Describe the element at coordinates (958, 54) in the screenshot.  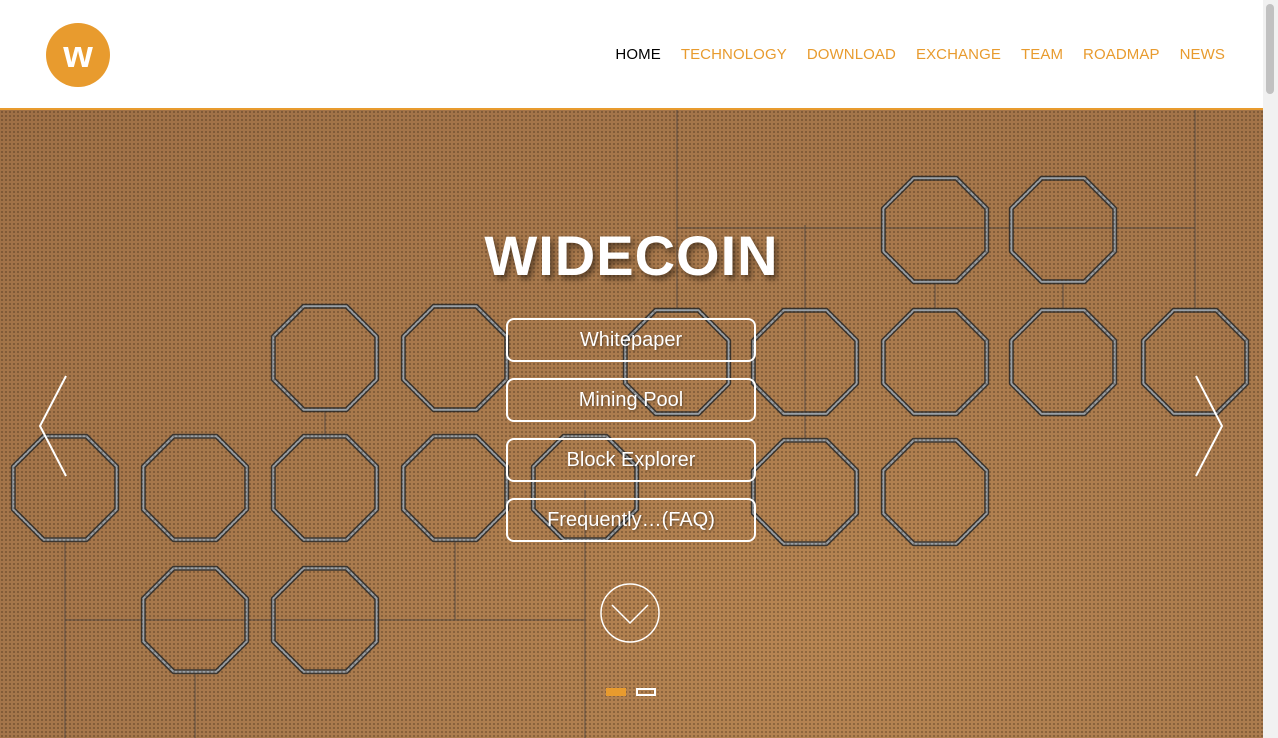
I see `nav-exchange: EXCHANGE` at that location.